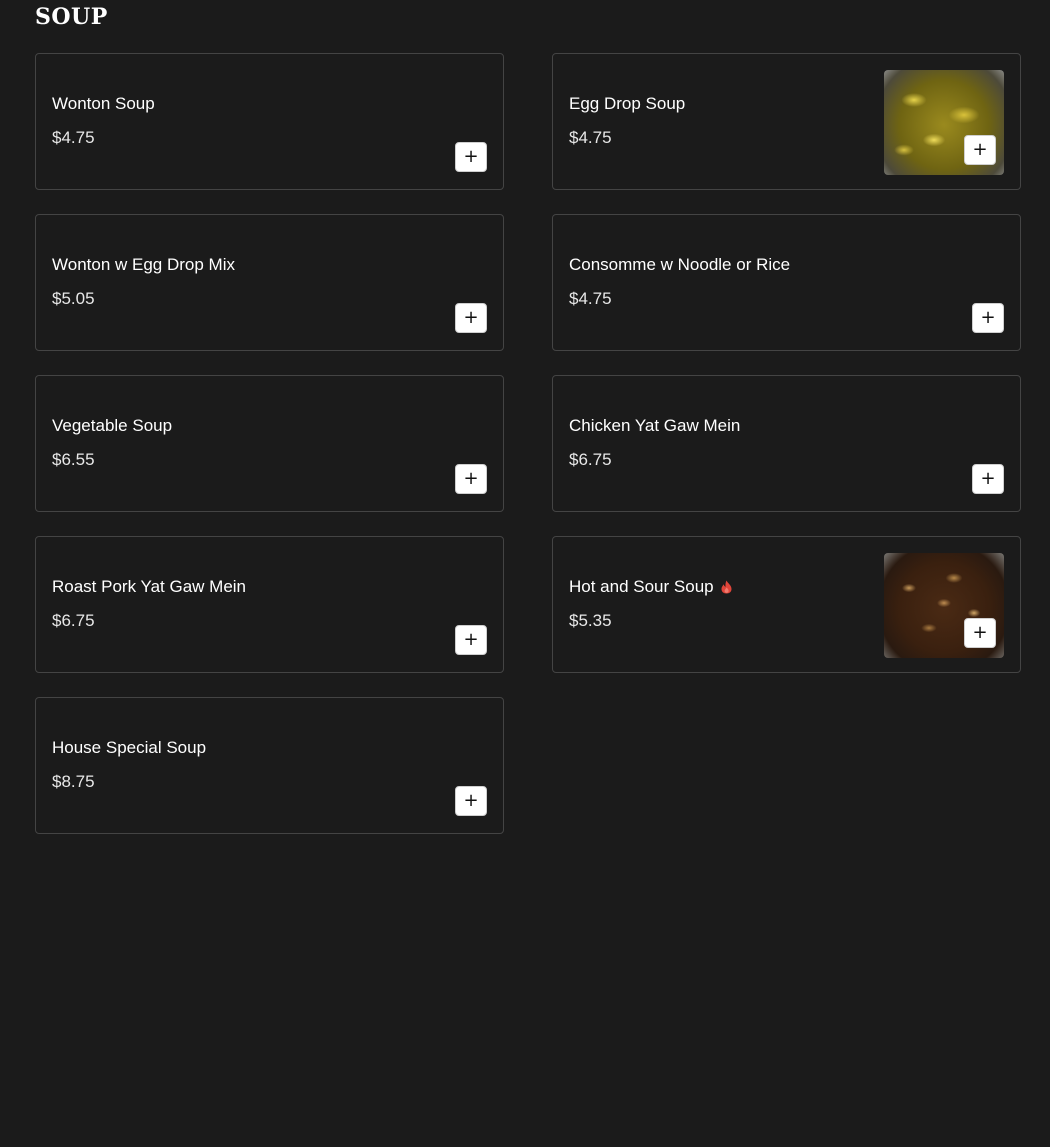 Image resolution: width=1050 pixels, height=1147 pixels. I want to click on menu-item-name-row: Hot and Sour Soup, so click(719, 587).